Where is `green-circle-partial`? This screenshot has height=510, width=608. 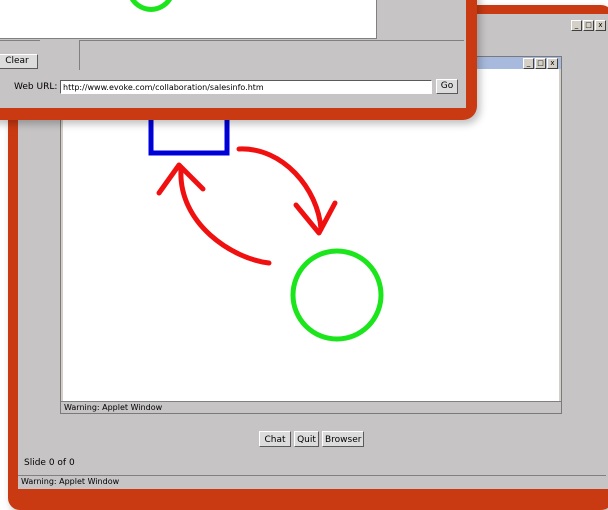
green-circle-partial is located at coordinates (151, 6).